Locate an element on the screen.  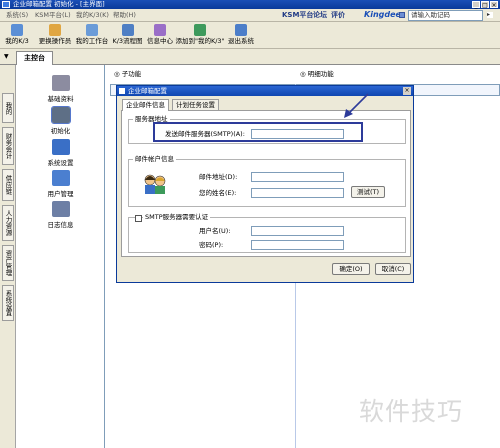
left-tab-hr: 人力资源 is located at coordinates (8, 223).